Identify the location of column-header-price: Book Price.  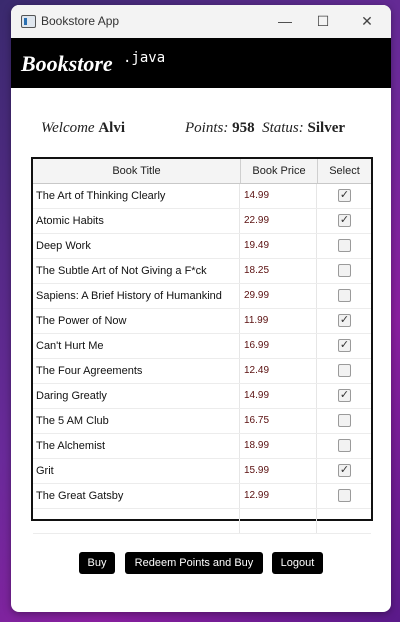
(279, 171).